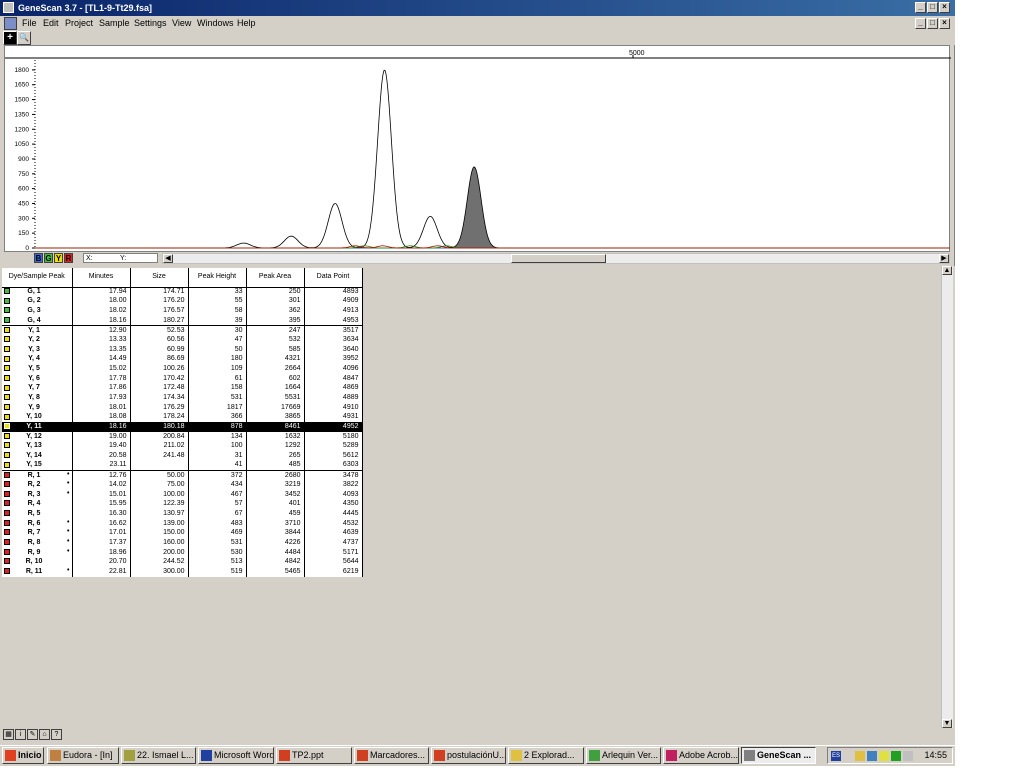 This screenshot has width=1024, height=768. What do you see at coordinates (83, 755) in the screenshot?
I see `taskbar-task: Eudora - [In]` at bounding box center [83, 755].